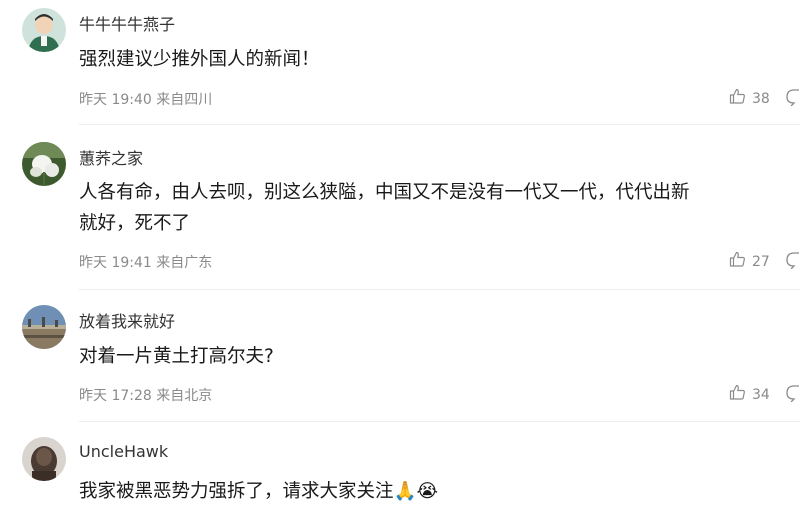  I want to click on username: 放着我来就好, so click(127, 320).